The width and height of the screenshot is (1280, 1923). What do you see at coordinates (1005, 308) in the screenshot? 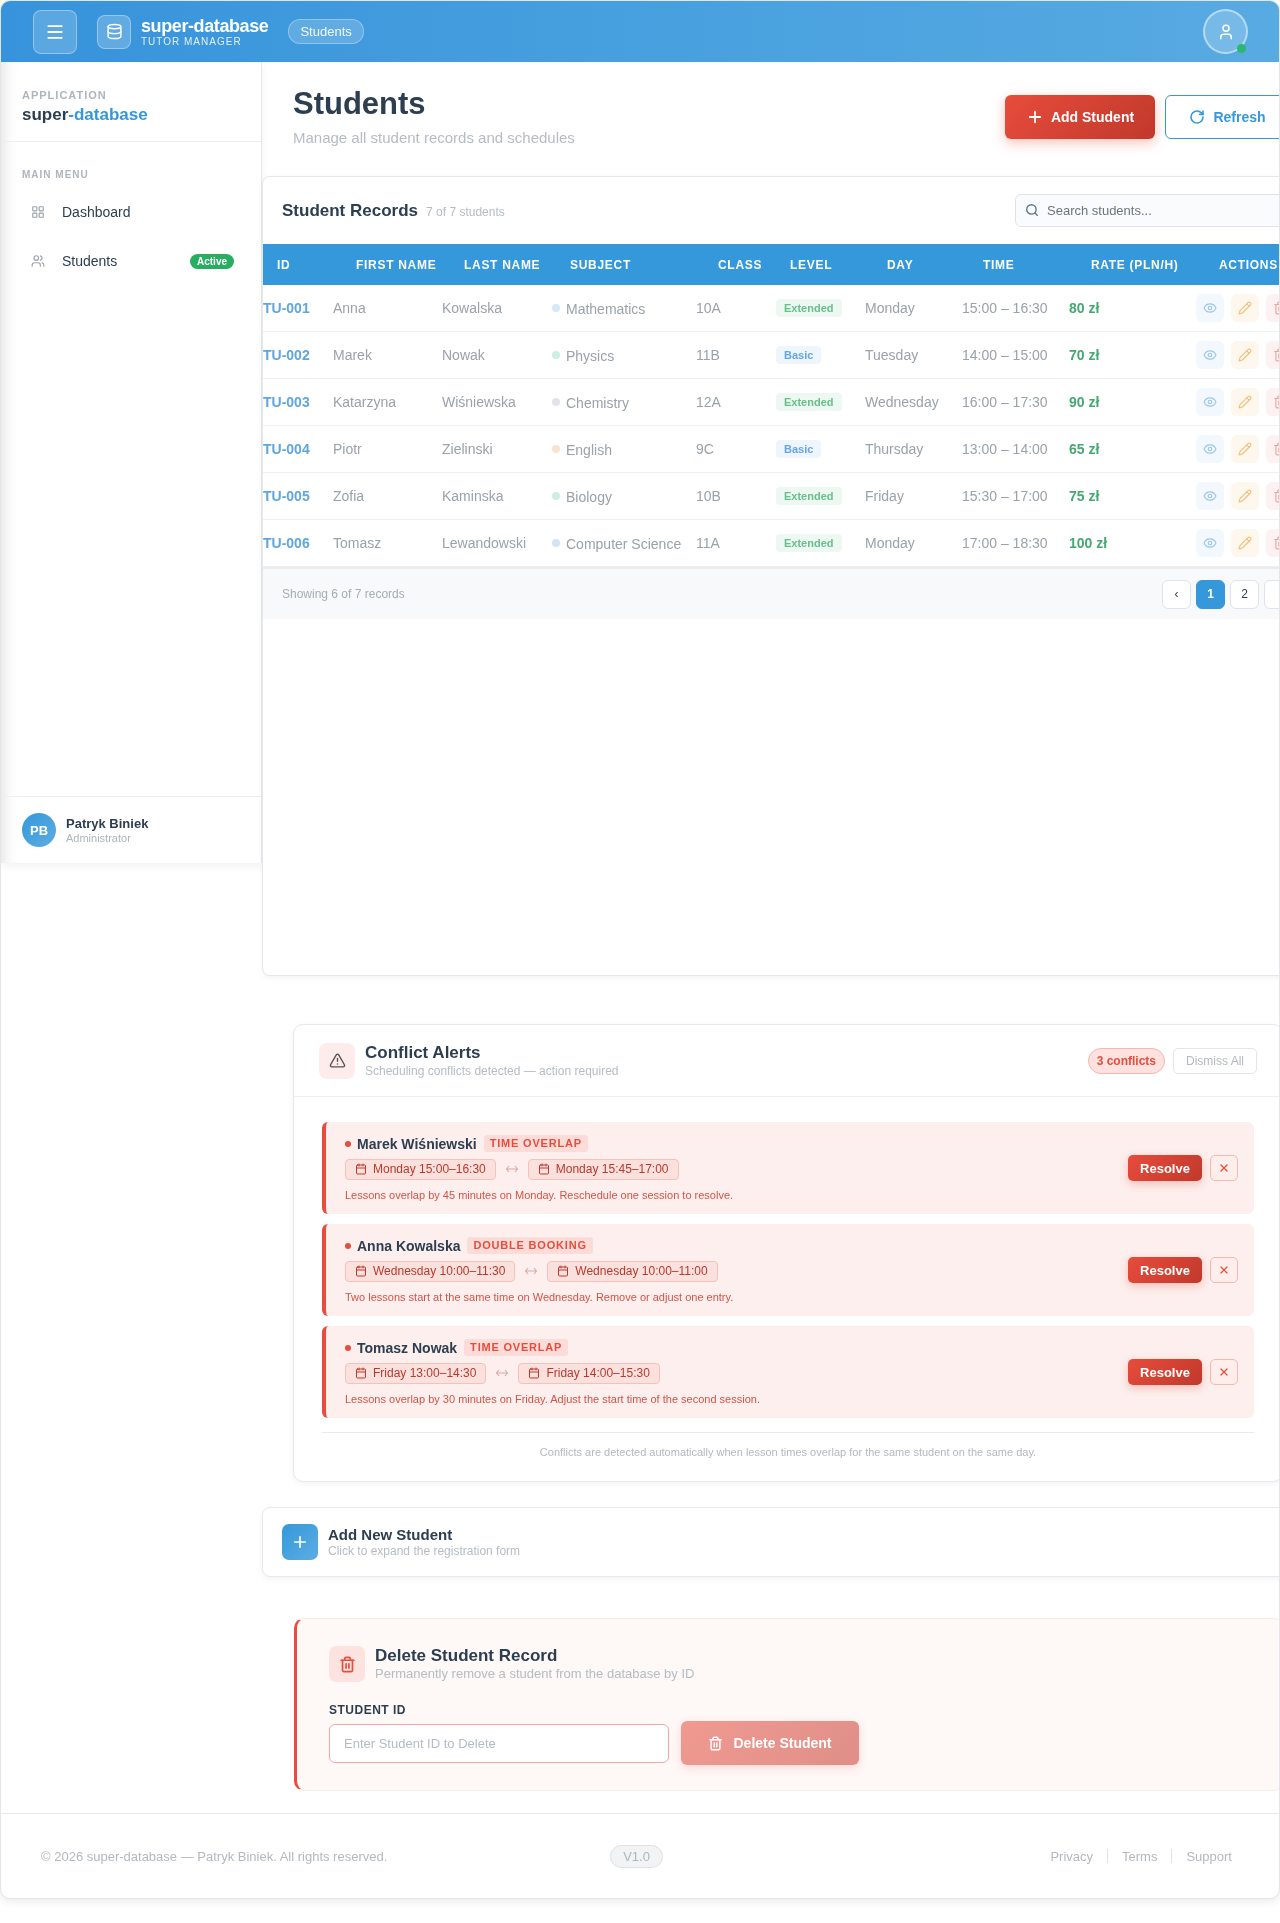
I see `table-cell: 15:00 – 16:30` at bounding box center [1005, 308].